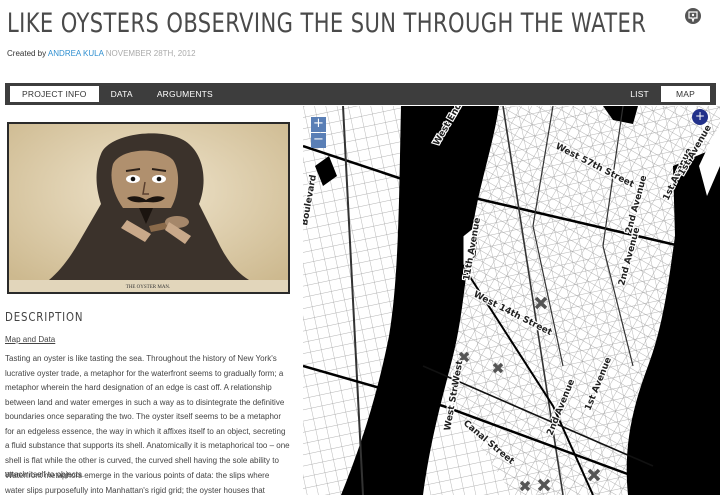 Image resolution: width=720 pixels, height=495 pixels. I want to click on created-by-label: Created by, so click(27, 53).